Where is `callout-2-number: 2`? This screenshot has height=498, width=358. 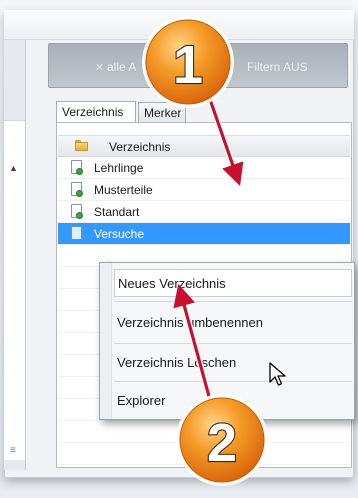
callout-2-number: 2 is located at coordinates (222, 443).